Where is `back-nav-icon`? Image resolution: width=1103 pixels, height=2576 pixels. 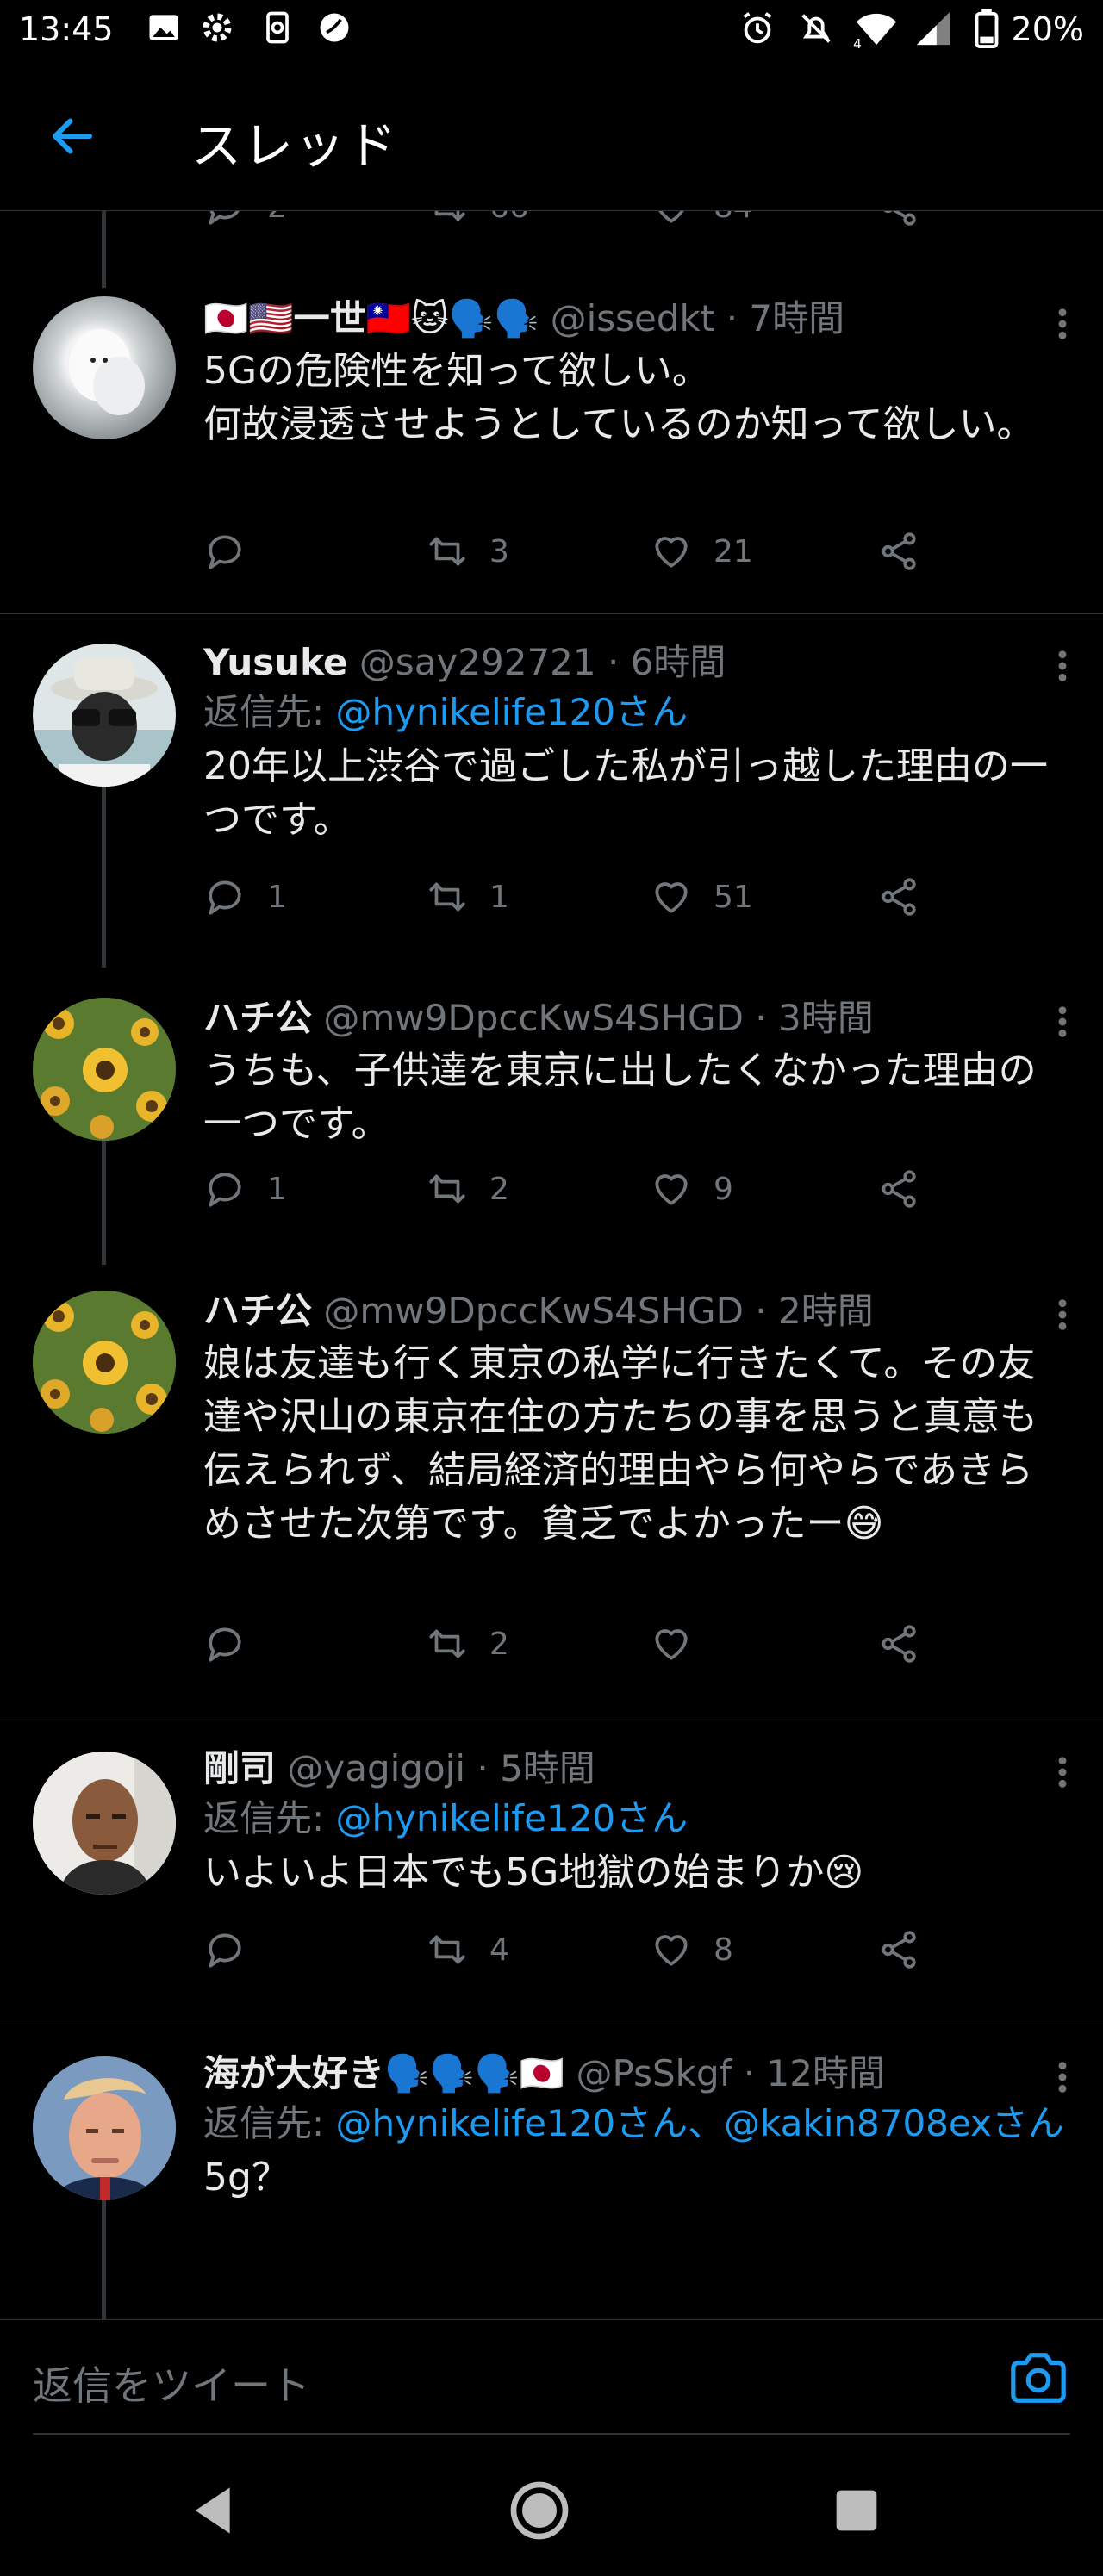 back-nav-icon is located at coordinates (215, 2511).